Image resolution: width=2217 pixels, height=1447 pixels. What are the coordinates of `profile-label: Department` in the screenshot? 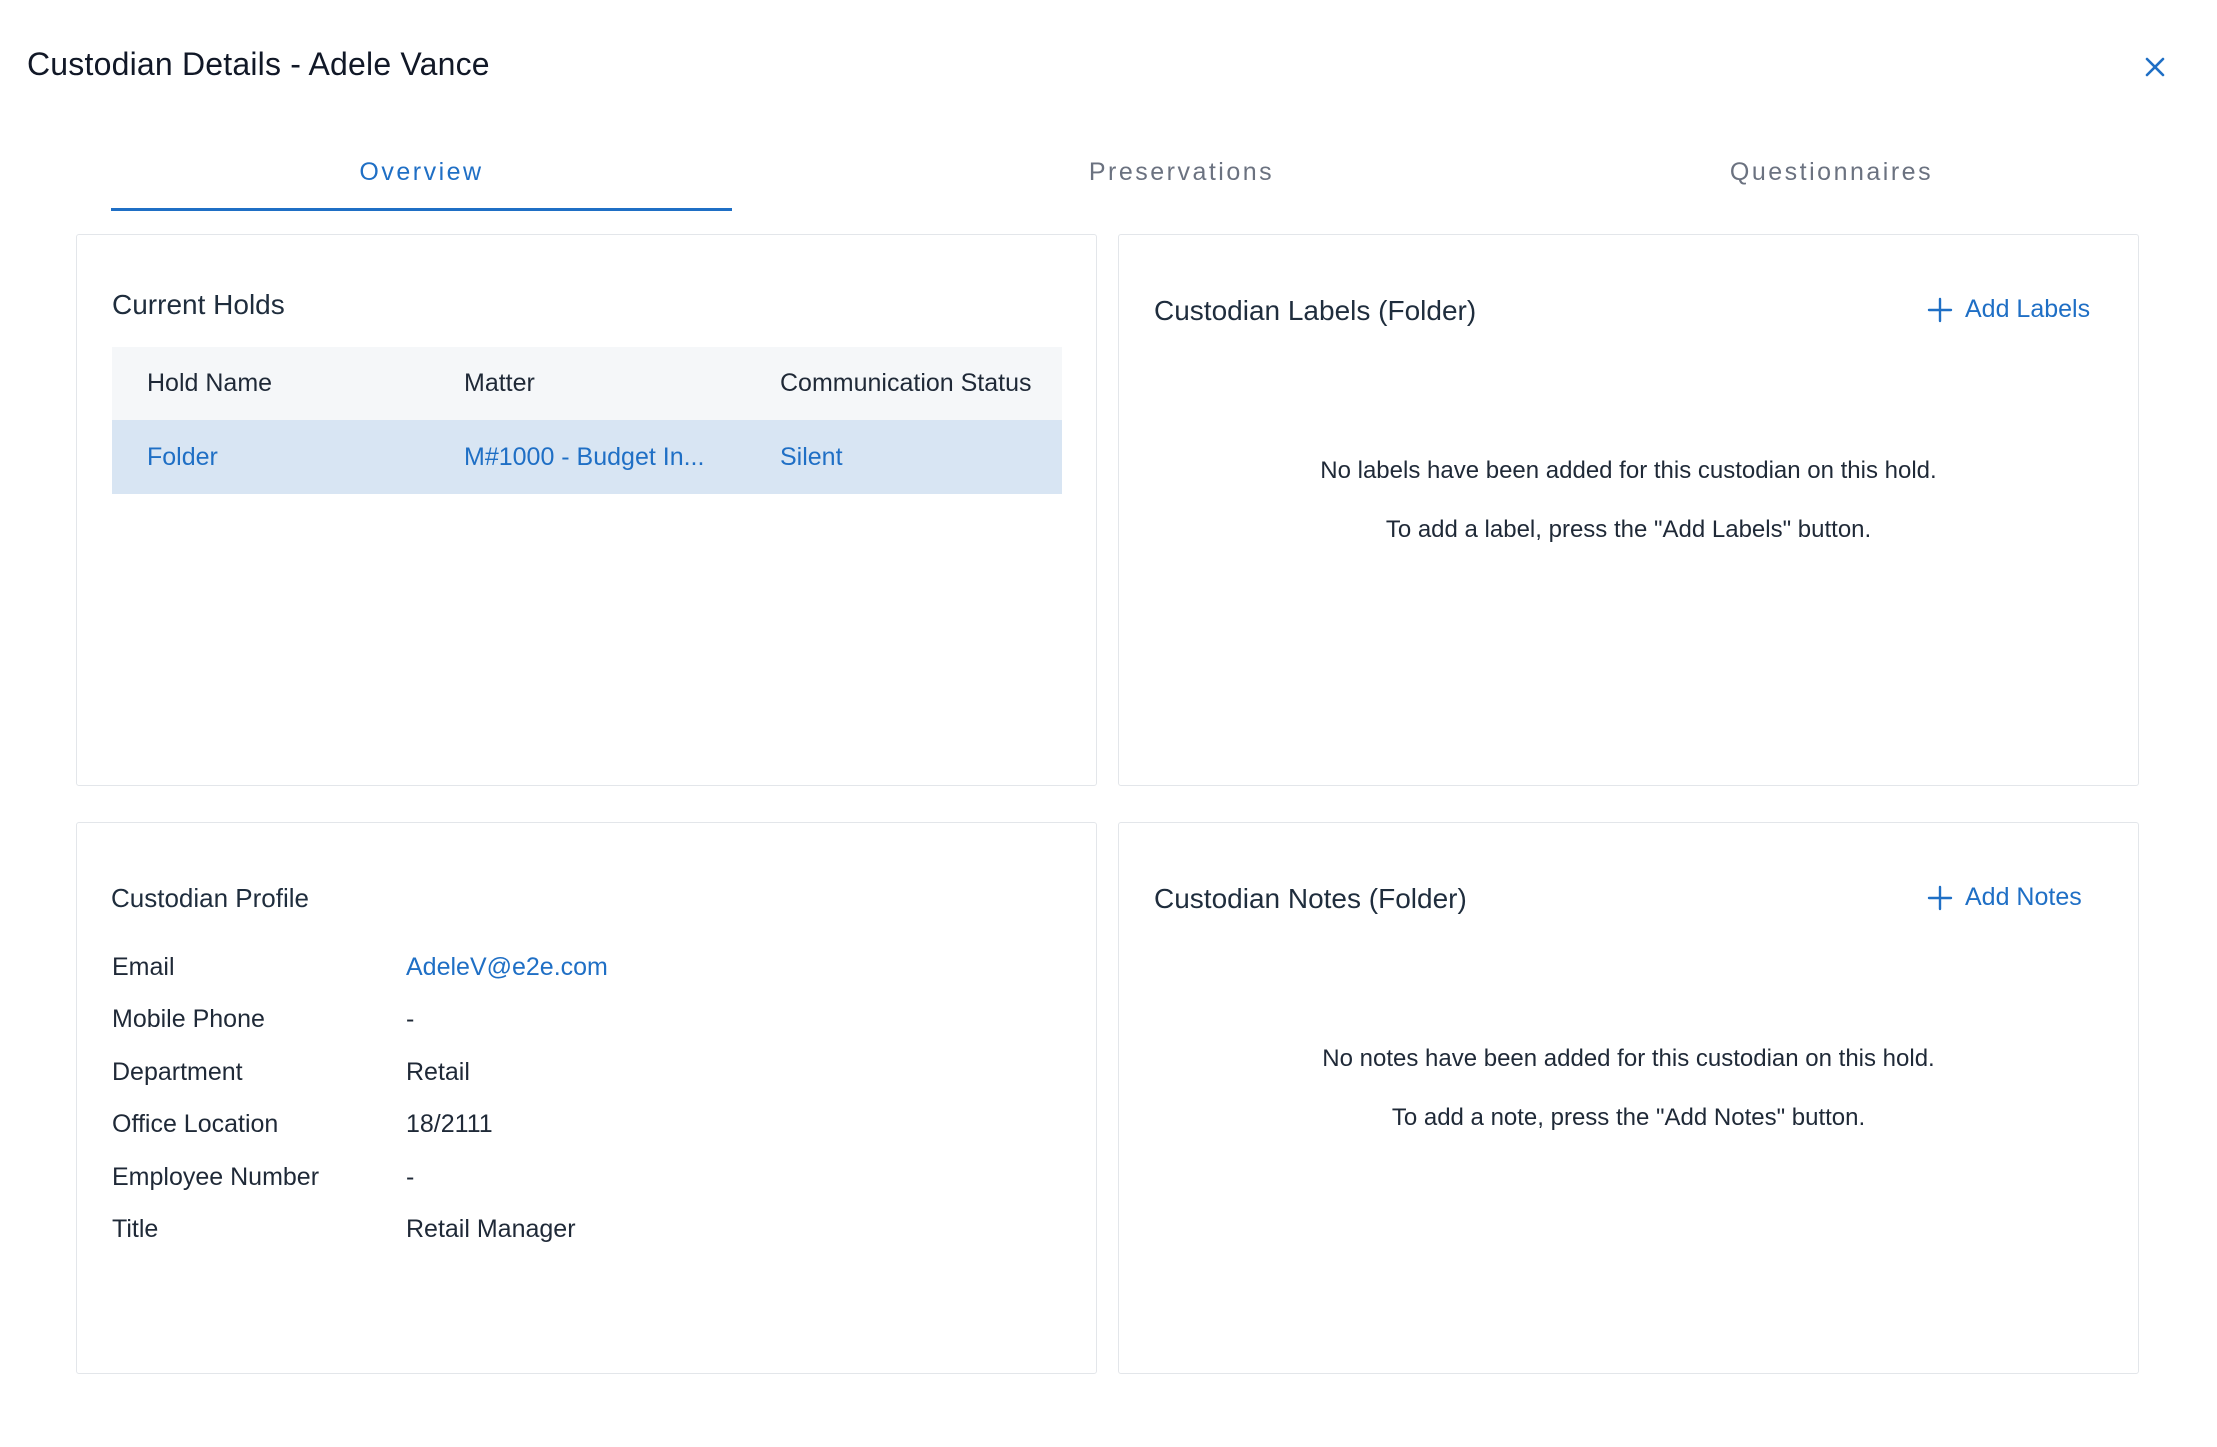 It's located at (177, 1071).